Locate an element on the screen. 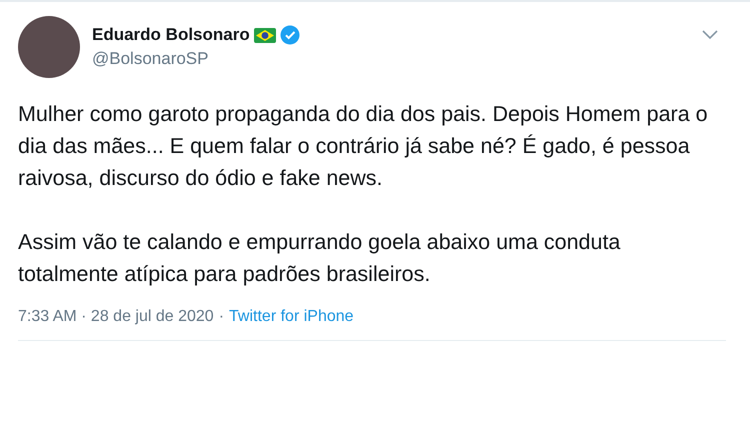 The image size is (750, 431). chevron-down-icon is located at coordinates (710, 35).